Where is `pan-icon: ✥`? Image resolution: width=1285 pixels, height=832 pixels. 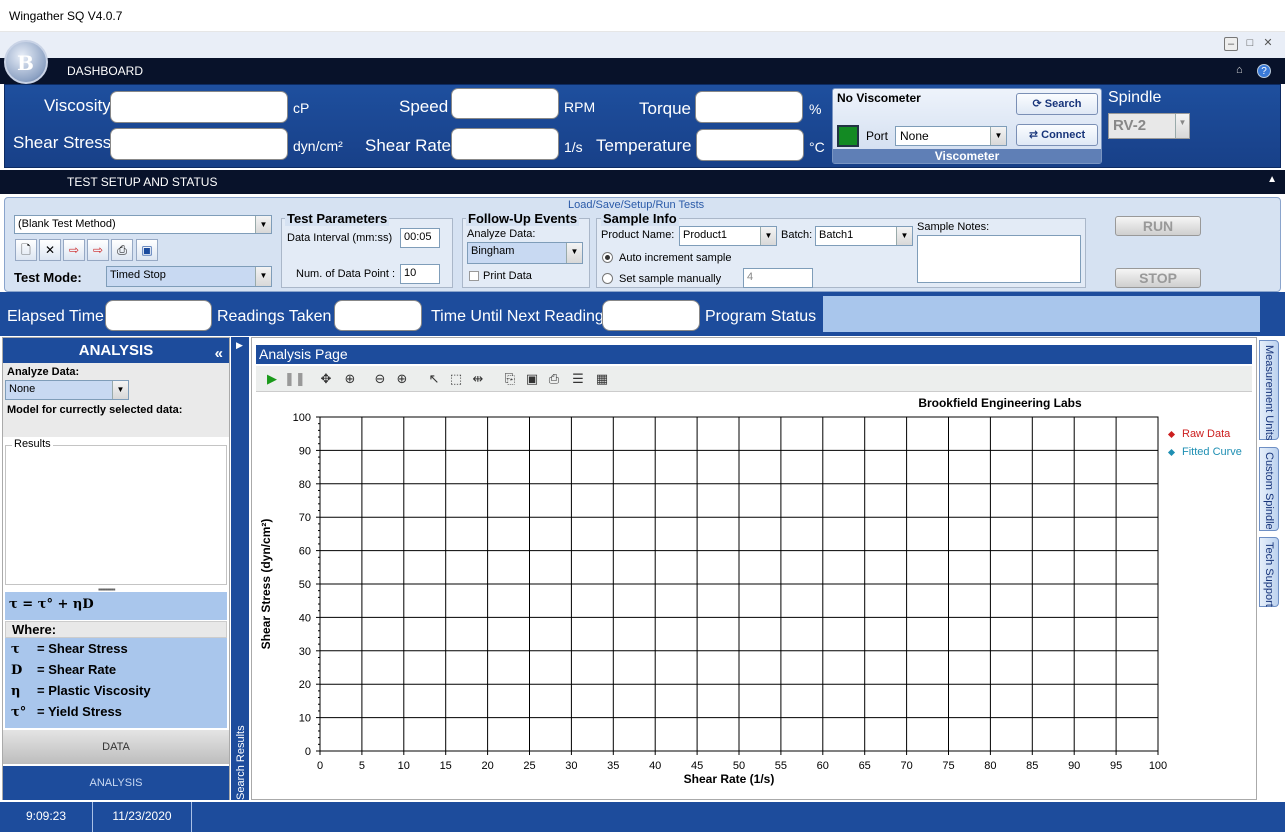 pan-icon: ✥ is located at coordinates (326, 379).